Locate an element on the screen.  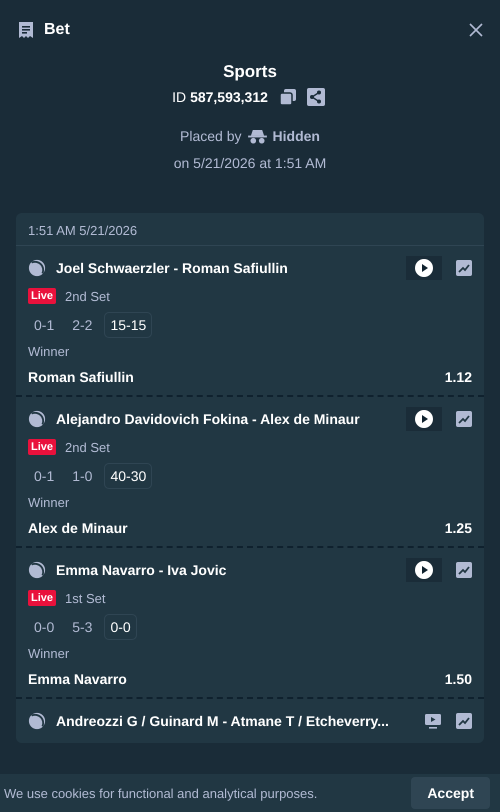
placed-date: on 5/21/2026 at 1:51 AM is located at coordinates (250, 163).